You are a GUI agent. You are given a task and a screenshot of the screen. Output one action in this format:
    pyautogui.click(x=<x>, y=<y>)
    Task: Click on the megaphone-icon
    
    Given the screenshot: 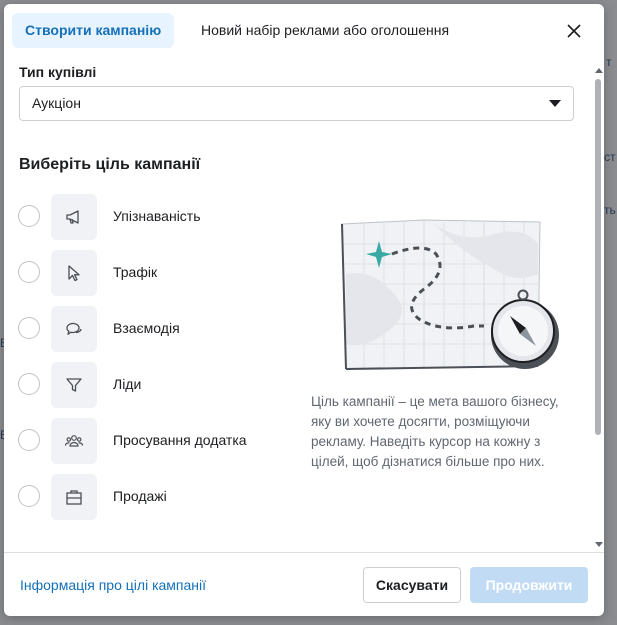 What is the action you would take?
    pyautogui.click(x=72, y=217)
    